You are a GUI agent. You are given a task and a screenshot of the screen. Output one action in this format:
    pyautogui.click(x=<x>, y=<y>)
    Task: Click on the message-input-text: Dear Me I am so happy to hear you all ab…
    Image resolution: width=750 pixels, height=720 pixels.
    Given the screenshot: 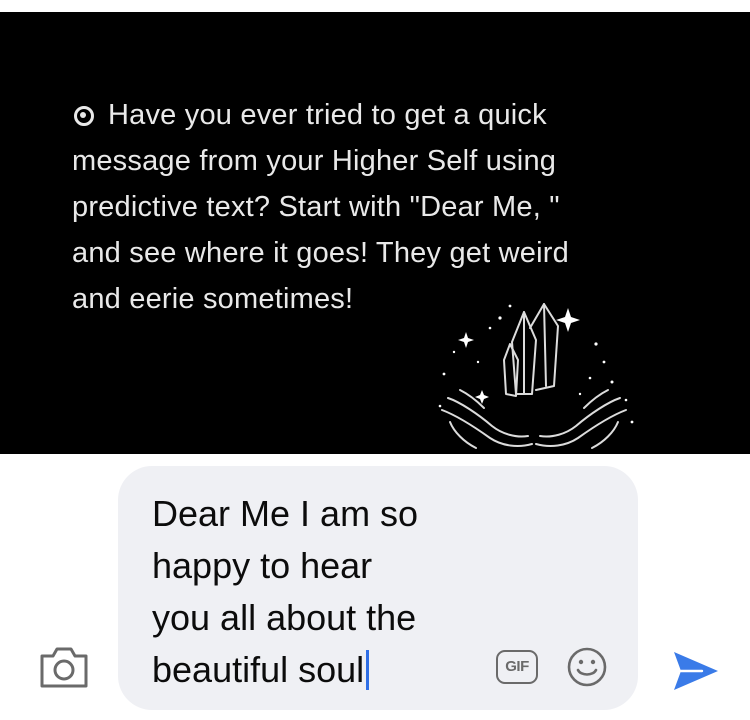 What is the action you would take?
    pyautogui.click(x=312, y=592)
    